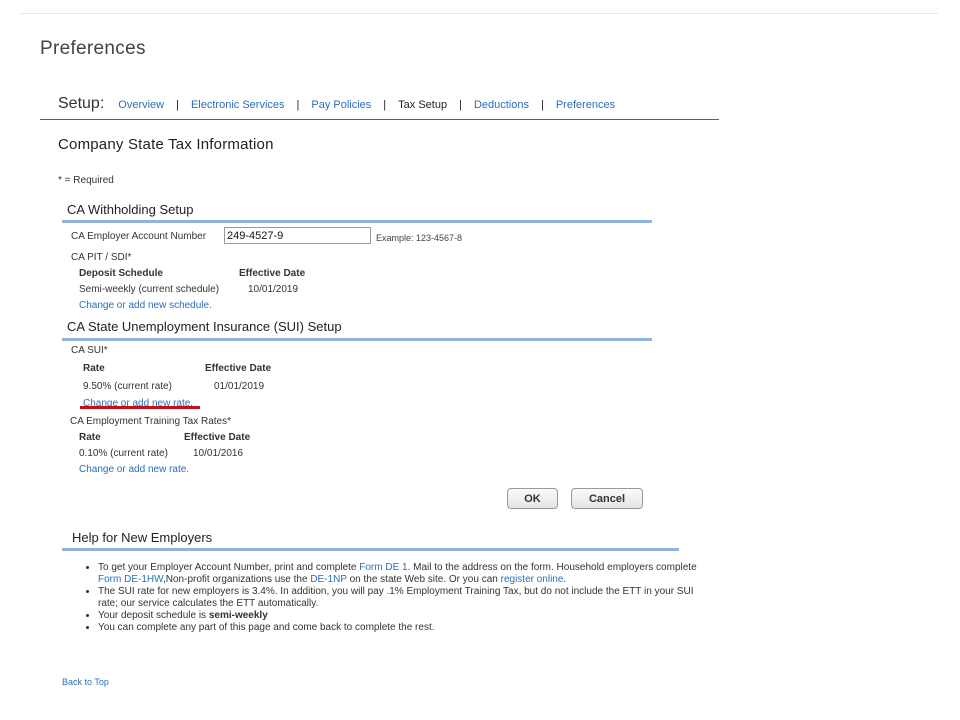  Describe the element at coordinates (479, 13) in the screenshot. I see `top-divider` at that location.